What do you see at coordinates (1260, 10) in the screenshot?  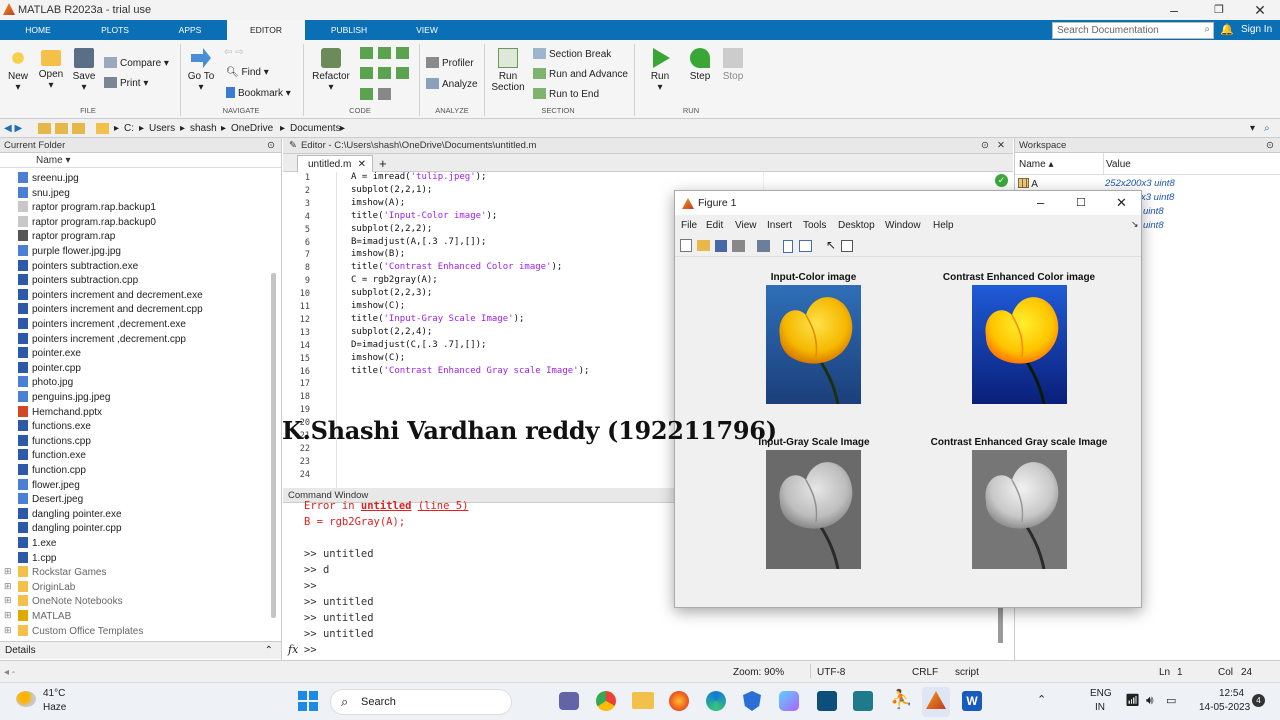 I see `close-icon: ✕` at bounding box center [1260, 10].